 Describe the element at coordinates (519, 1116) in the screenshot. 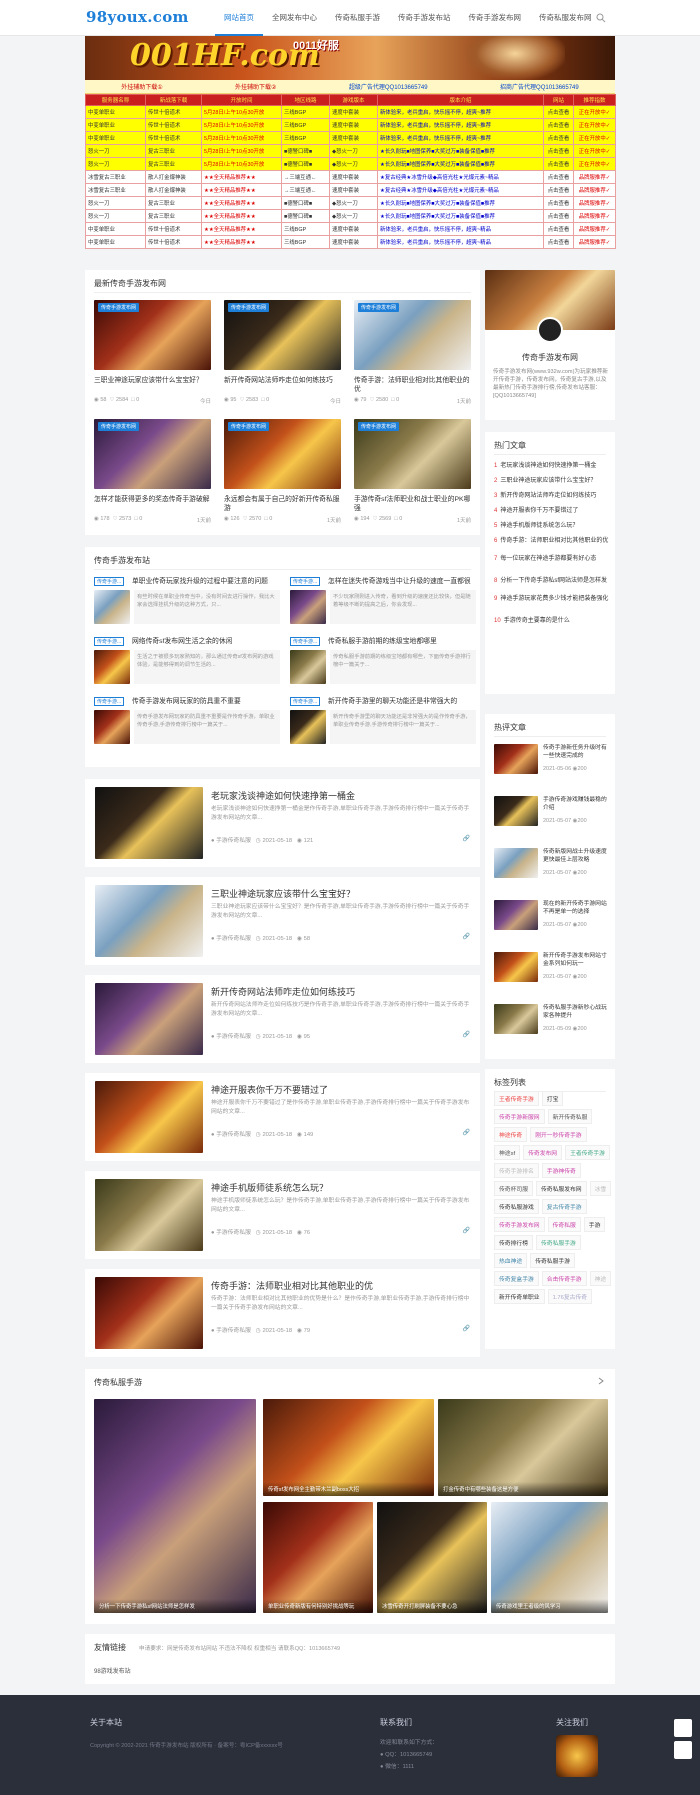

I see `tag-link: 传奇手游新服网` at that location.